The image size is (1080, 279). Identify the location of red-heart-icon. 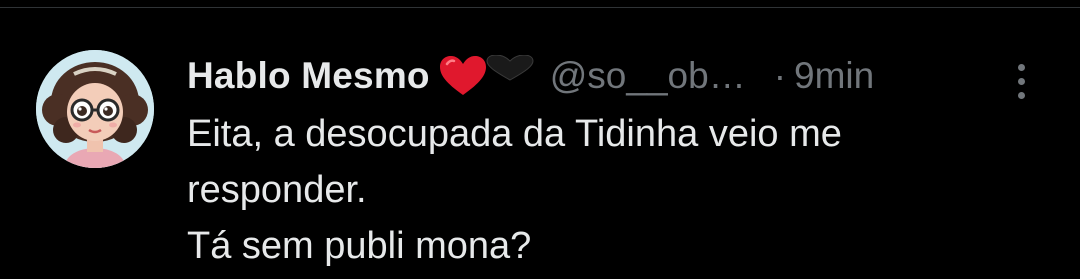
(462, 75).